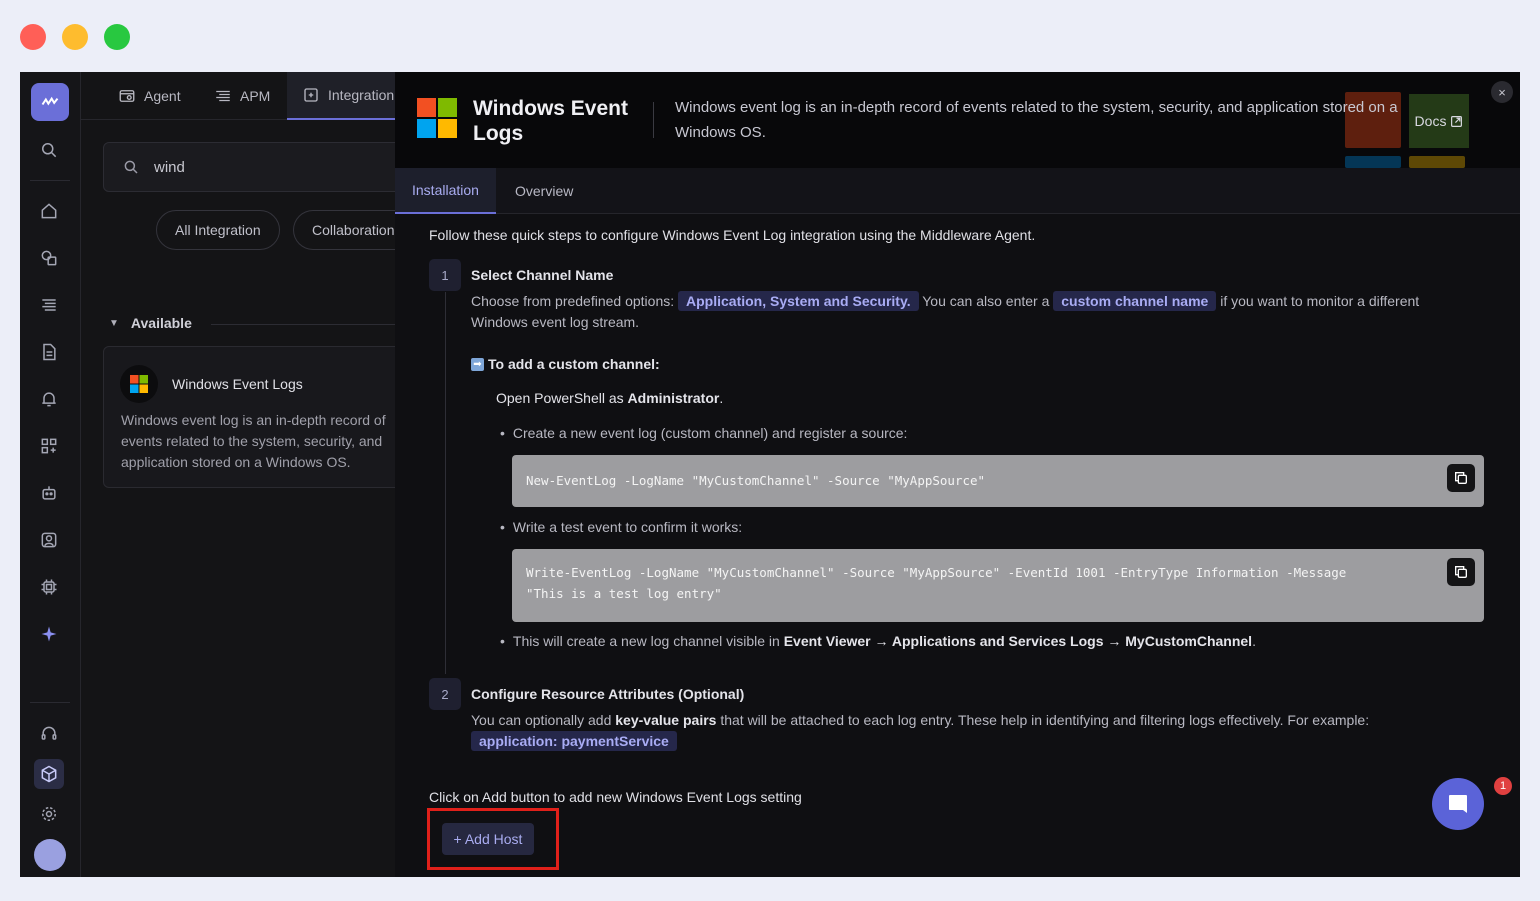 The height and width of the screenshot is (901, 1540). I want to click on filter-all-integration: All Integration, so click(218, 230).